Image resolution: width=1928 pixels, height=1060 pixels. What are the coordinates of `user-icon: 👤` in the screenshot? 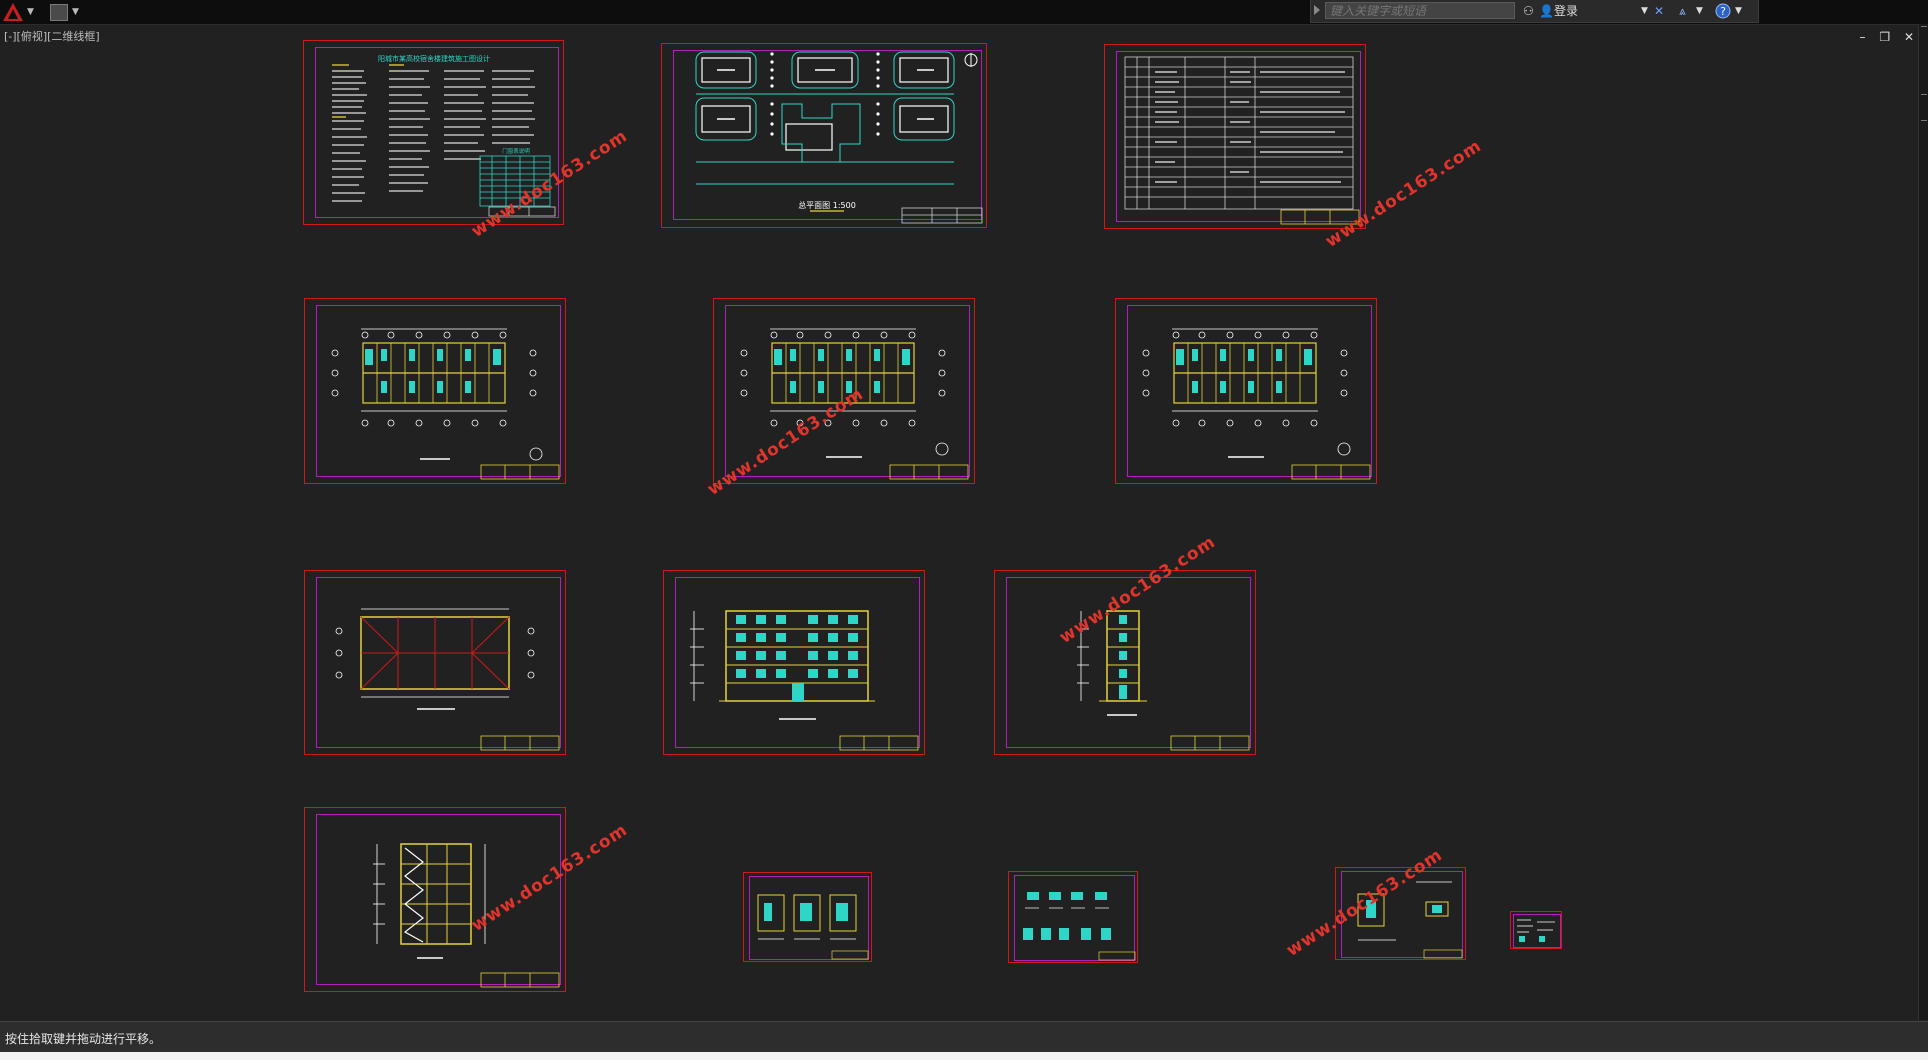 It's located at (1546, 11).